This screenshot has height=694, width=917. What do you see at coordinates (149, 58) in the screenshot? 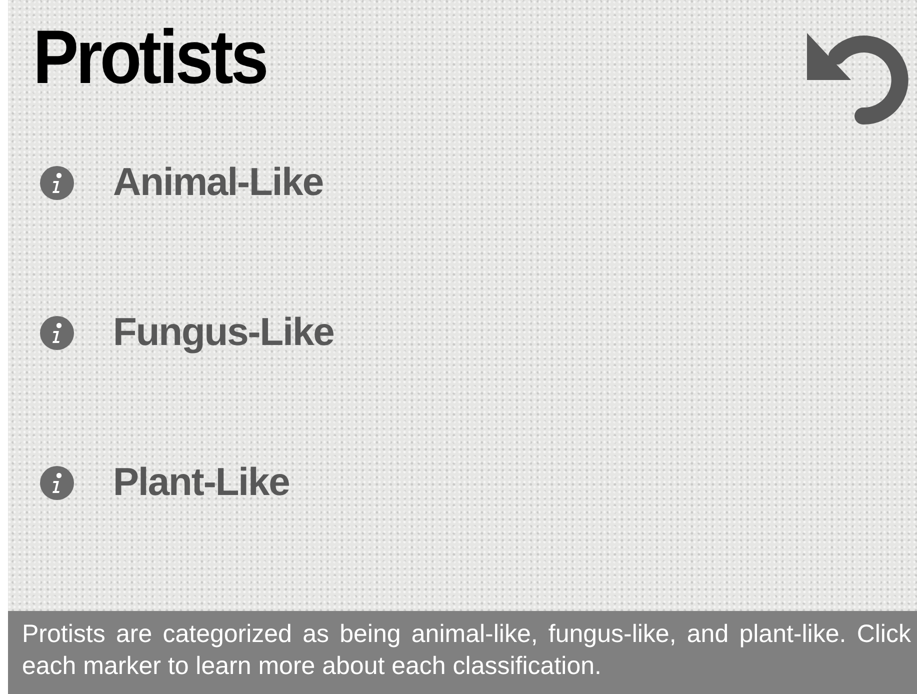
I see `page-title: Protists` at bounding box center [149, 58].